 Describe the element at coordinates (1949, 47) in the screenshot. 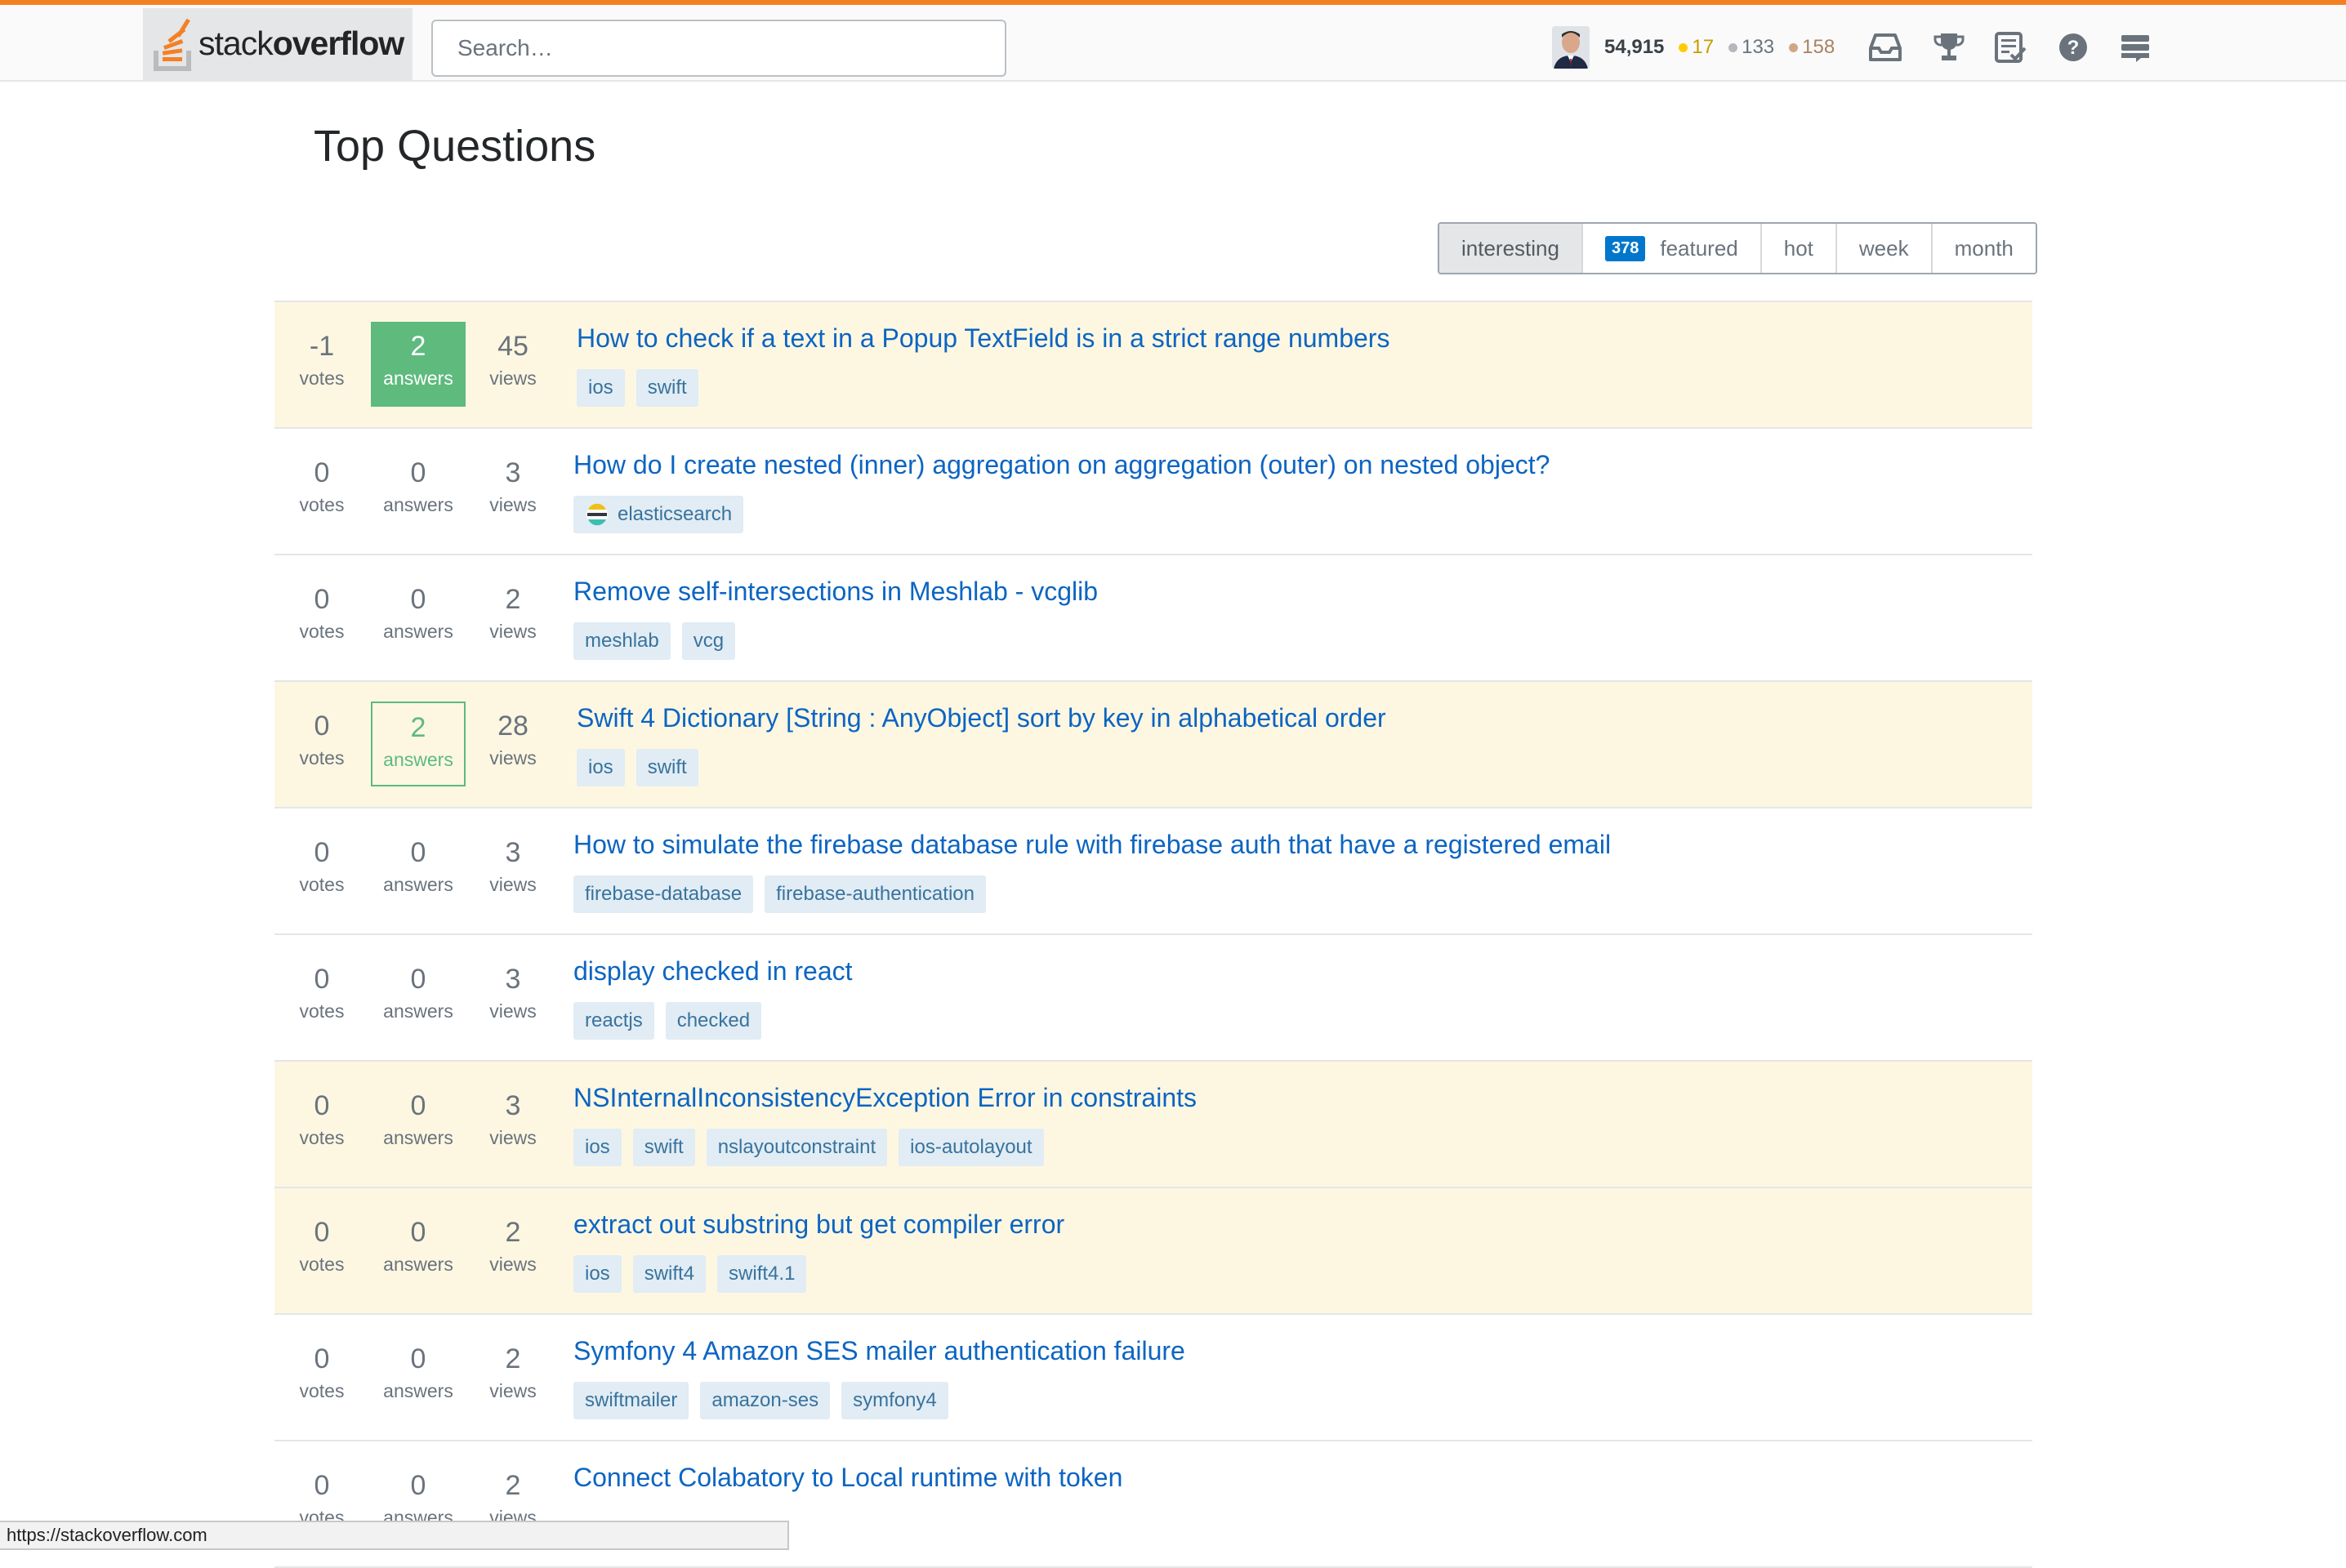

I see `achievements-button` at that location.